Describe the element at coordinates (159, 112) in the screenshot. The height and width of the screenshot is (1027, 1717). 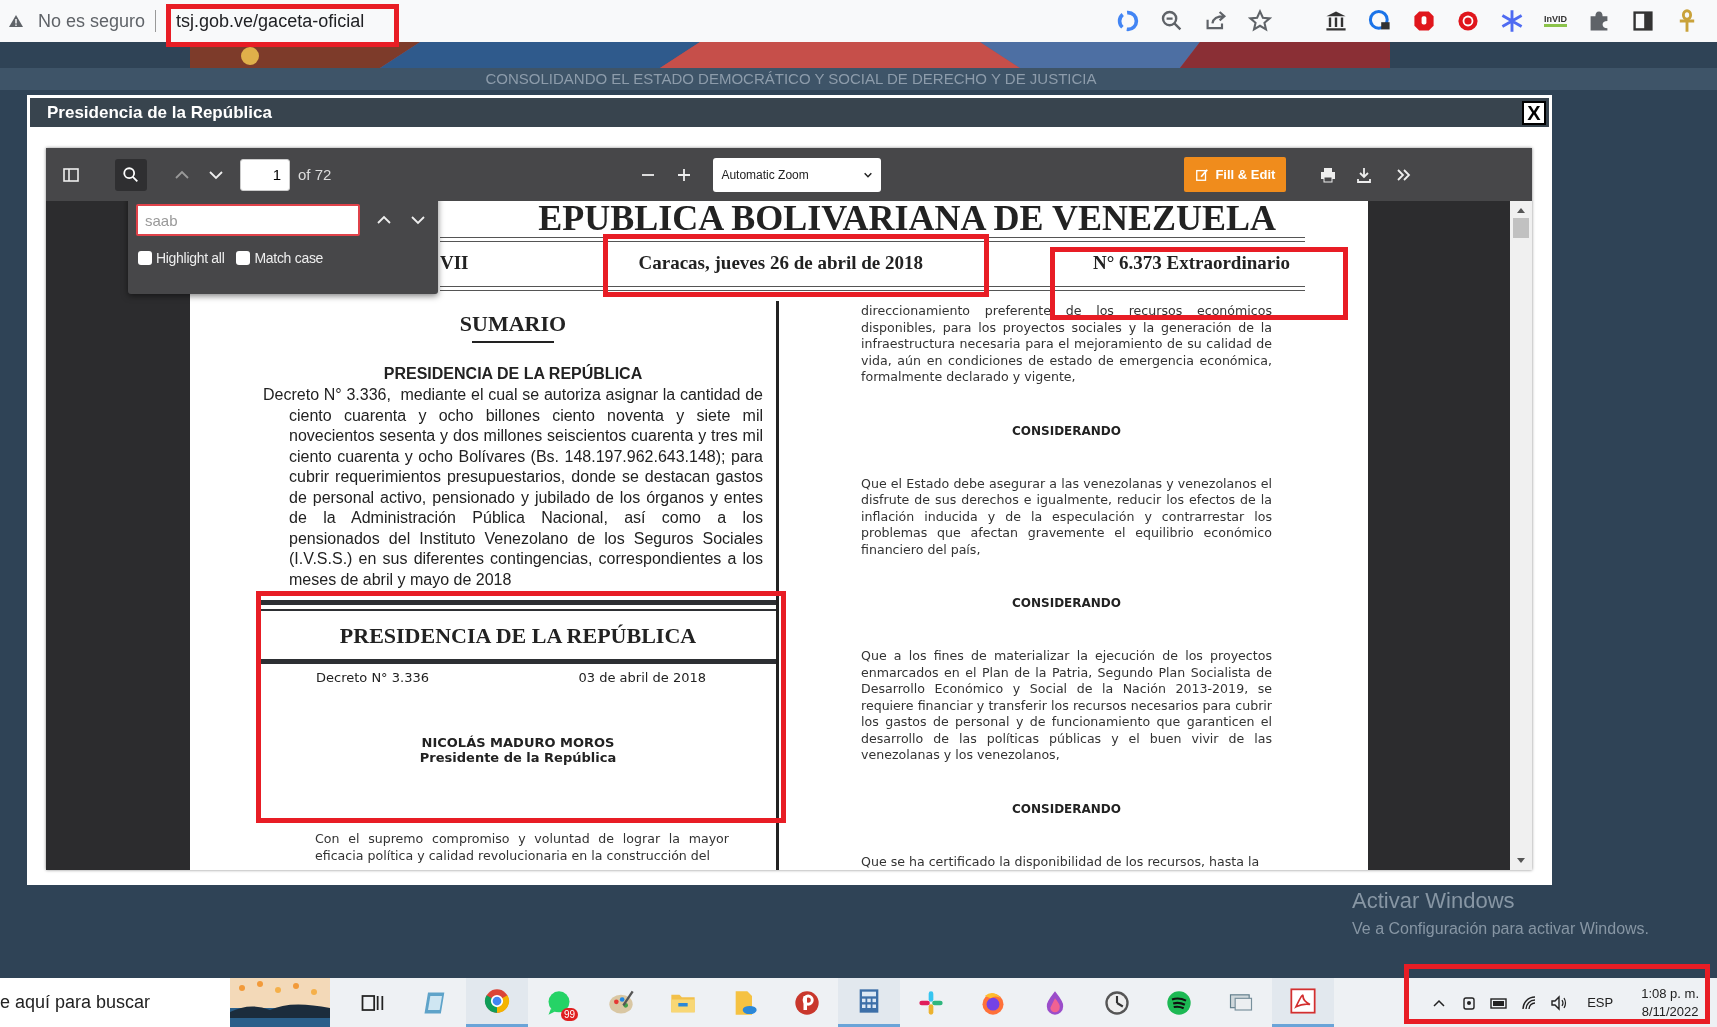
I see `modal-title: Presidencia de la República` at that location.